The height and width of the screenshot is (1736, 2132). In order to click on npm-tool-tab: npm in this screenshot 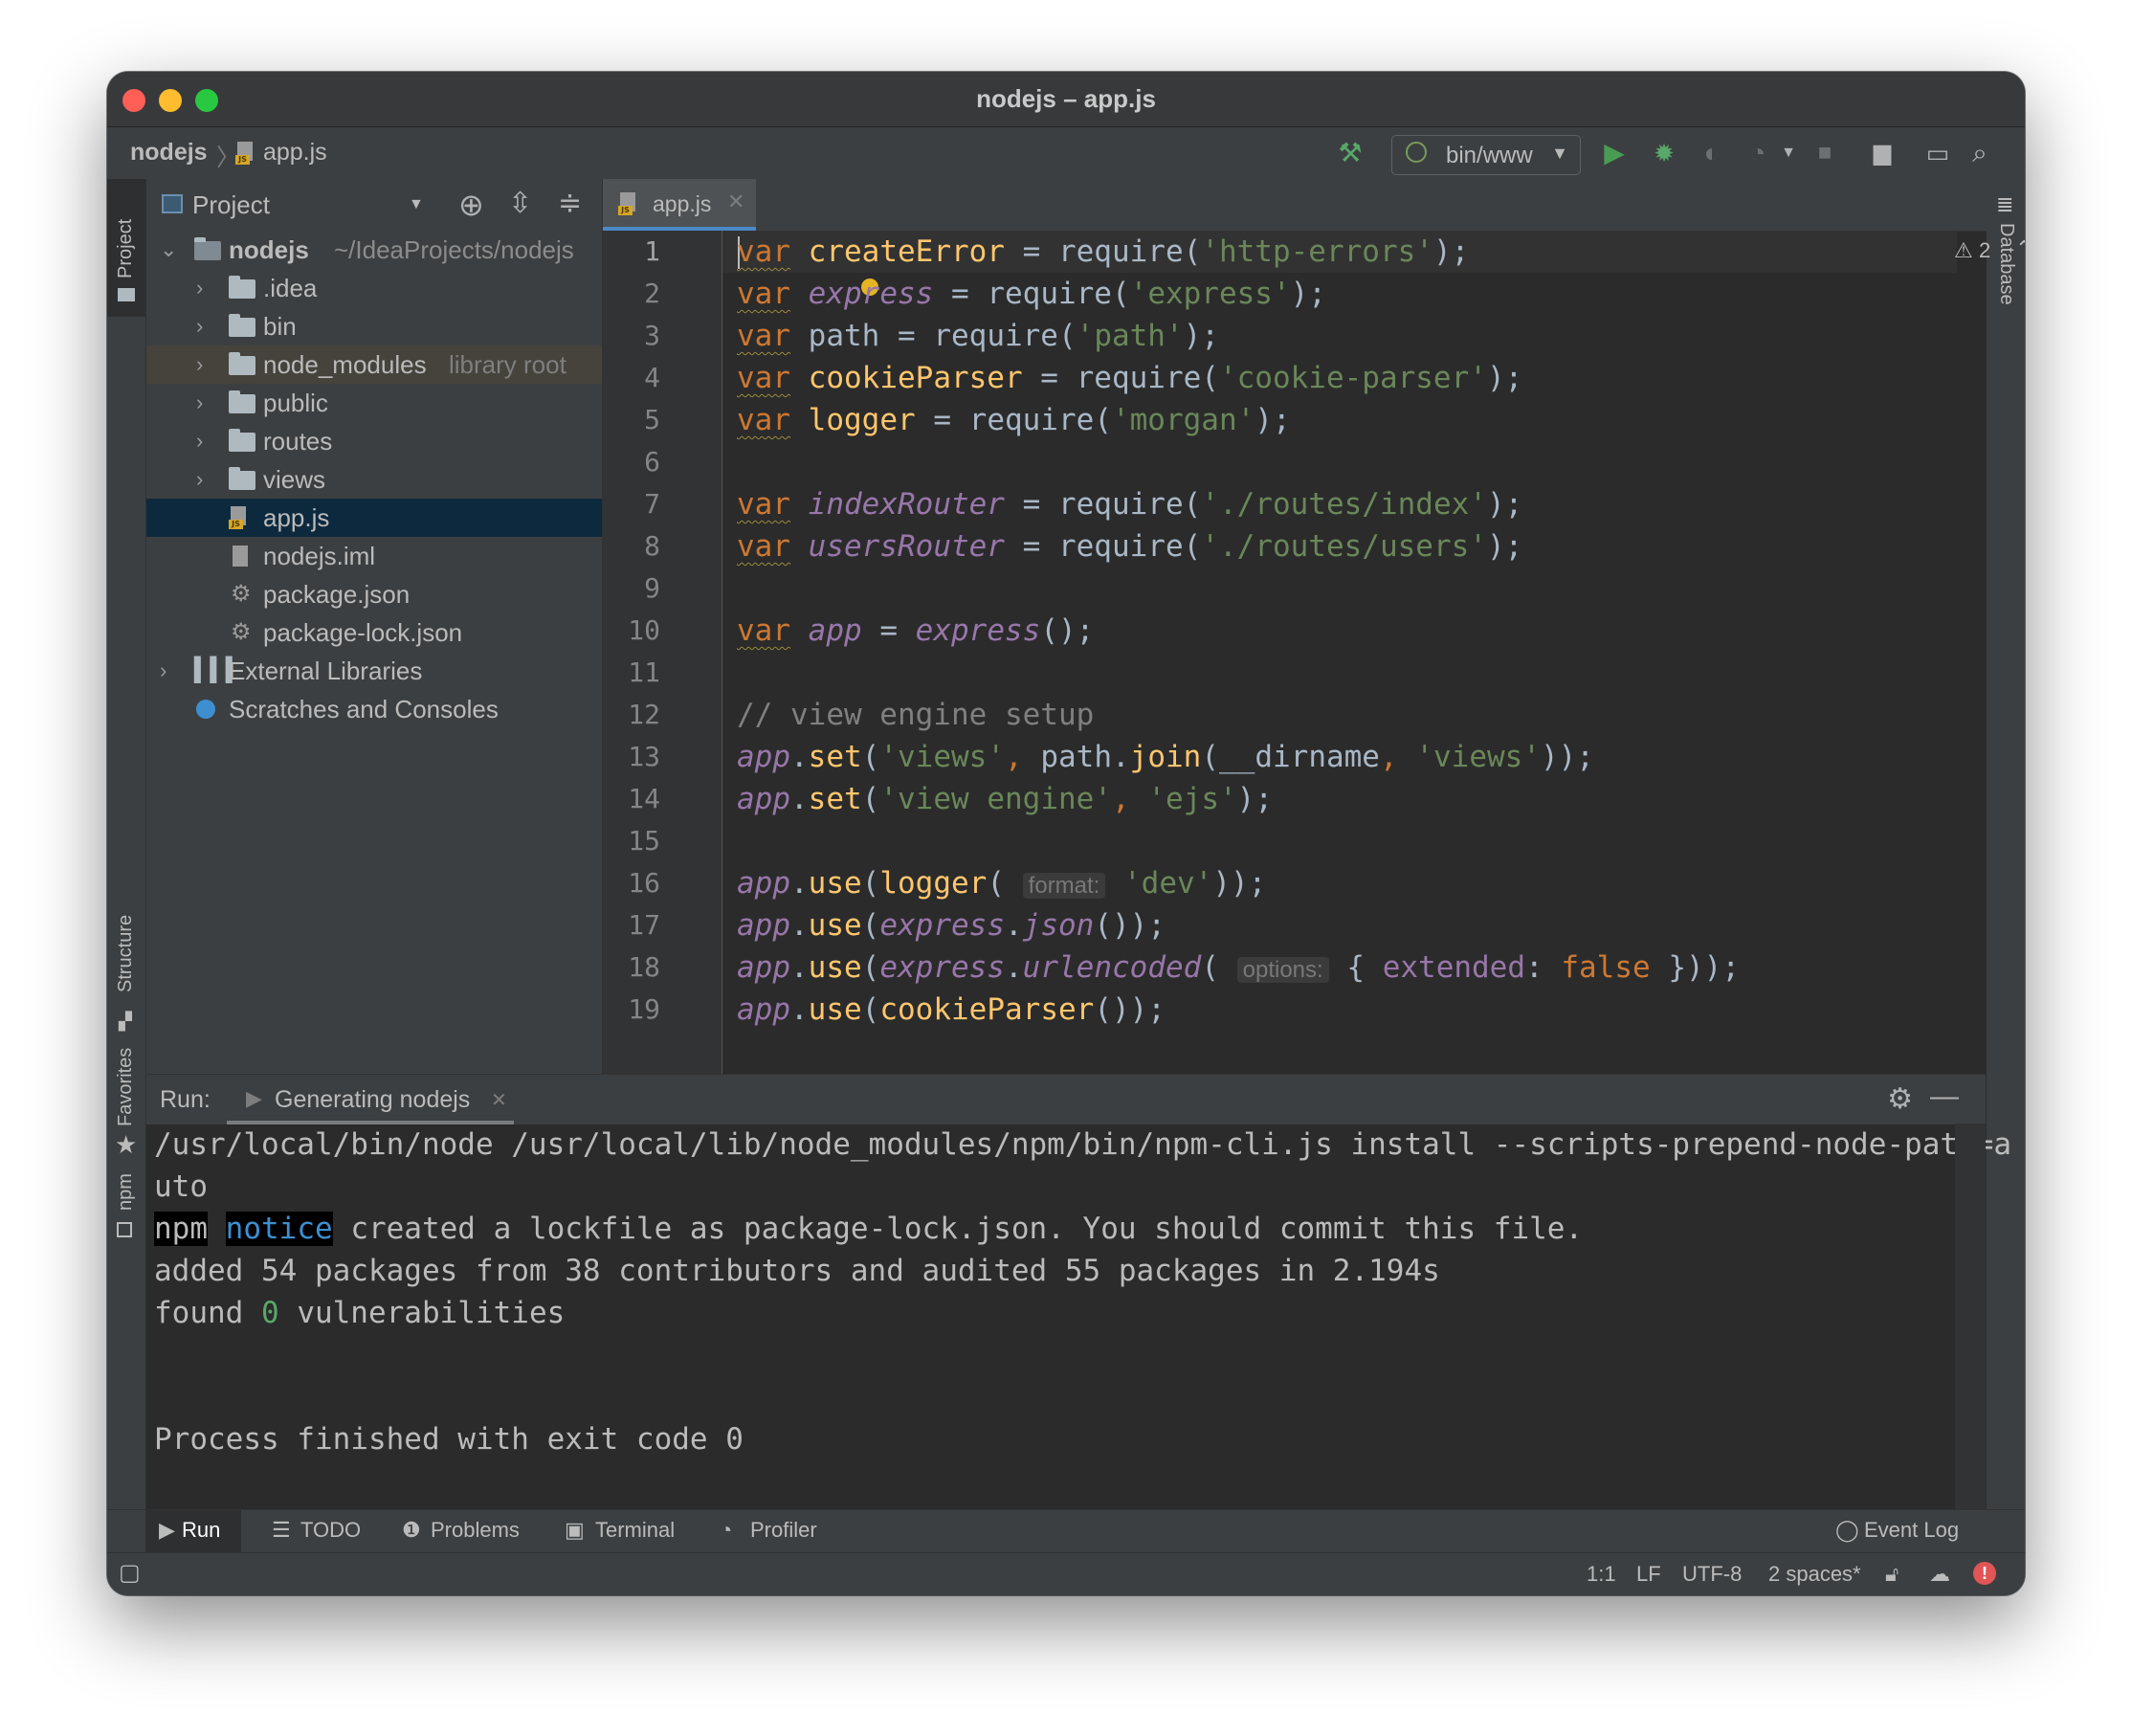, I will do `click(126, 1203)`.